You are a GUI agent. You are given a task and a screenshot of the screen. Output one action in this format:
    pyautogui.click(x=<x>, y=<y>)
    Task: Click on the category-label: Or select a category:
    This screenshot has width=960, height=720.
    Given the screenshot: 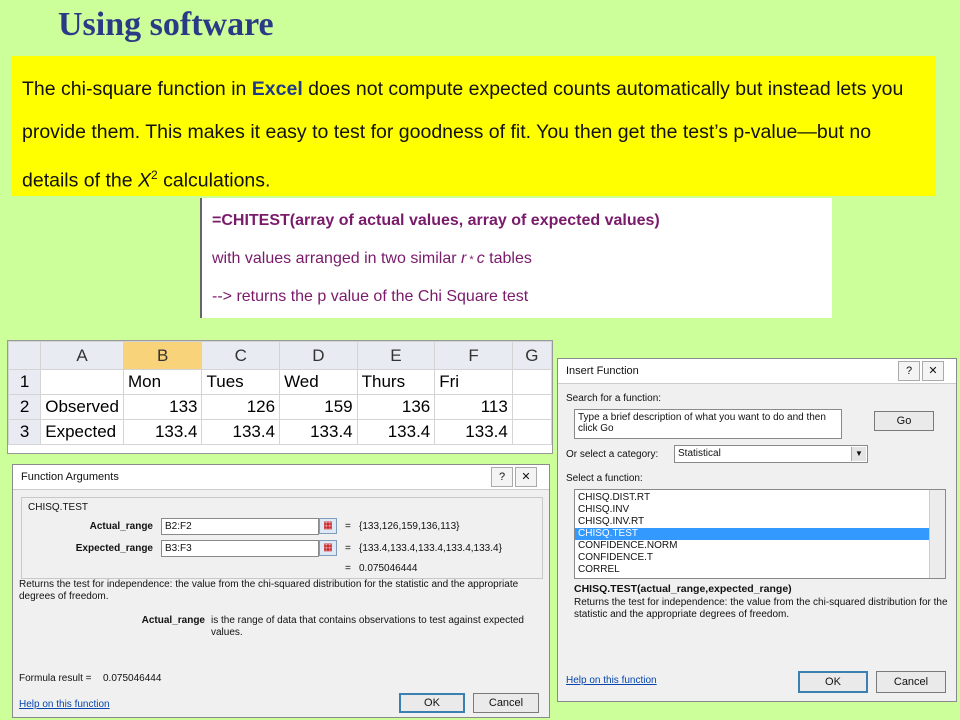 What is the action you would take?
    pyautogui.click(x=612, y=454)
    